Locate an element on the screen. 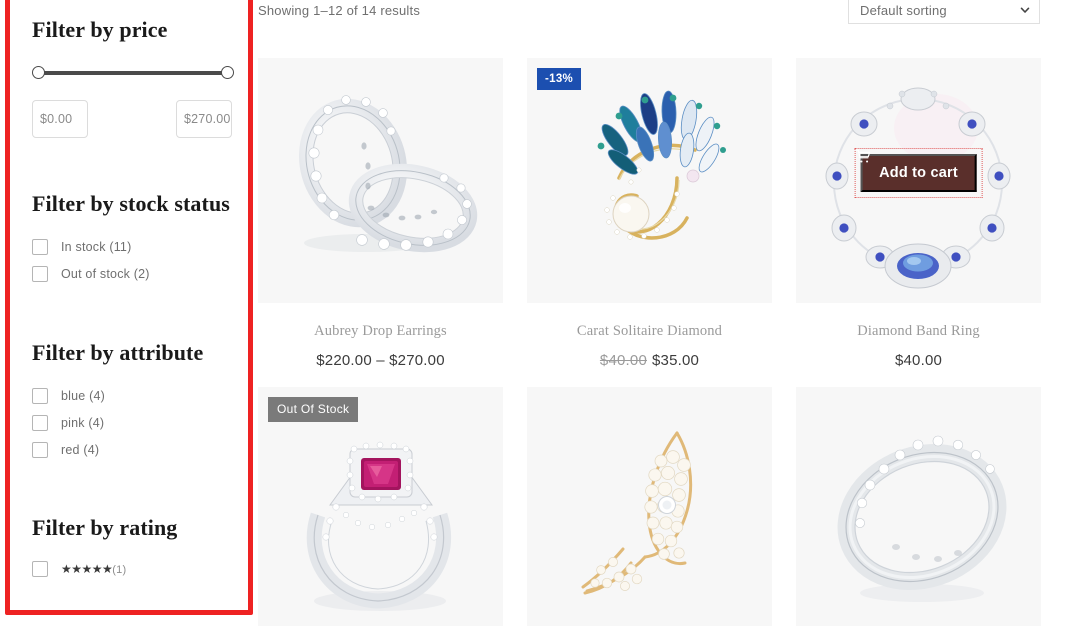 The image size is (1071, 626). filter-widget-price: Filter by price $0.00 $270.00 is located at coordinates (133, 69).